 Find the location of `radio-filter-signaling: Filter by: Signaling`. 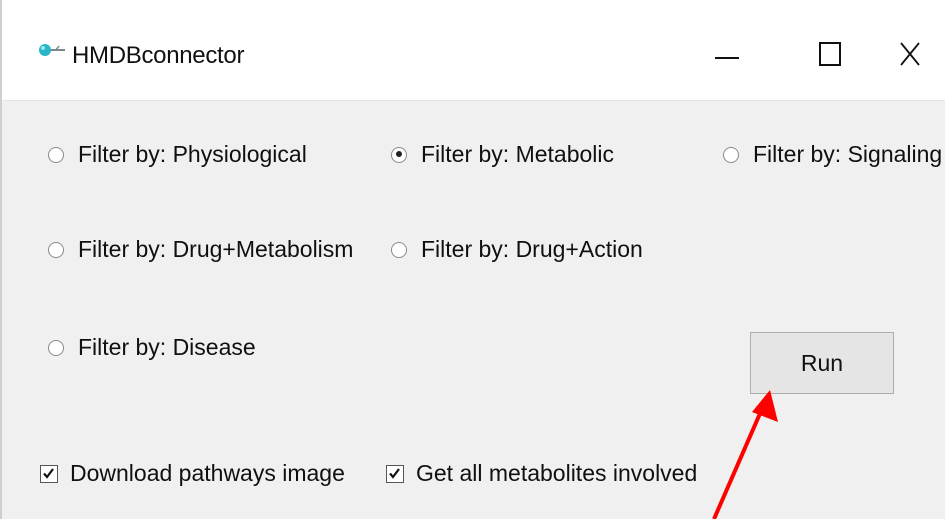

radio-filter-signaling: Filter by: Signaling is located at coordinates (832, 154).